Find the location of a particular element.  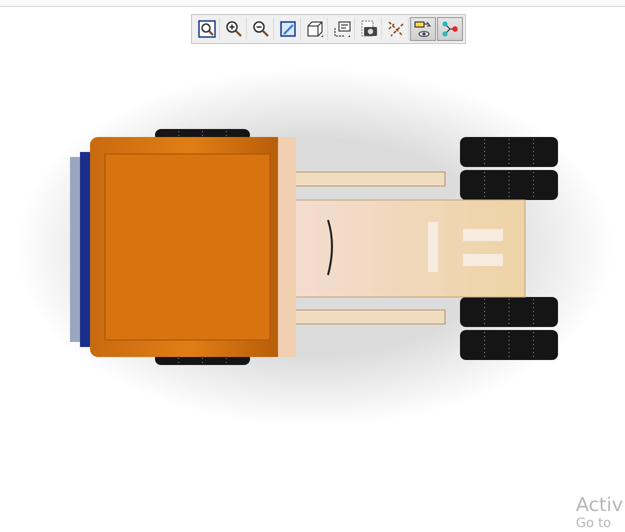

activation-hint: Go to is located at coordinates (594, 524).